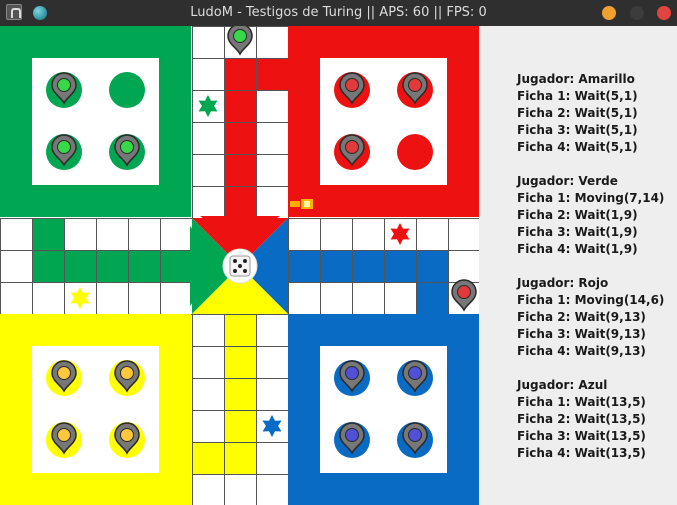 The width and height of the screenshot is (677, 505). I want to click on piece-status: Ficha 3: Wait(9,13), so click(581, 334).